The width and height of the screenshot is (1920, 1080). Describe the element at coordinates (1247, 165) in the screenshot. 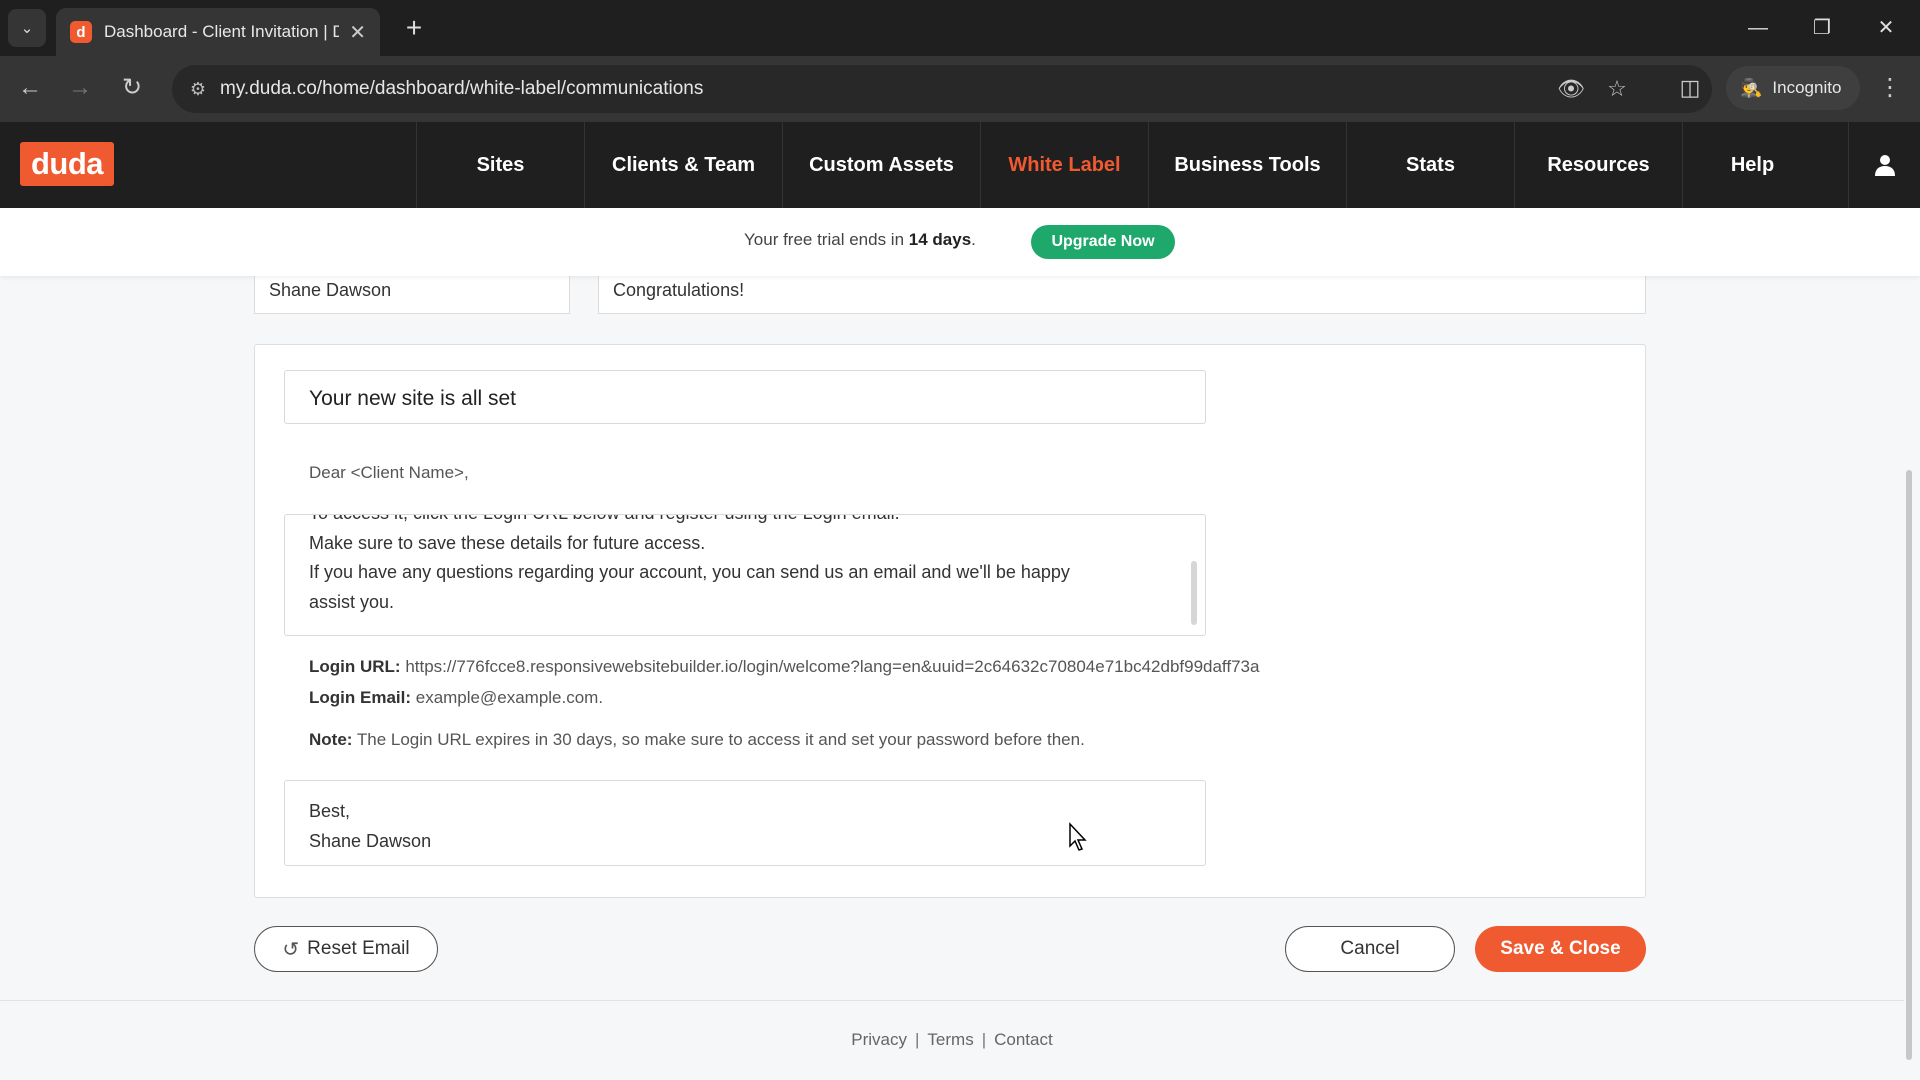

I see `nav-business-tools: Business Tools` at that location.